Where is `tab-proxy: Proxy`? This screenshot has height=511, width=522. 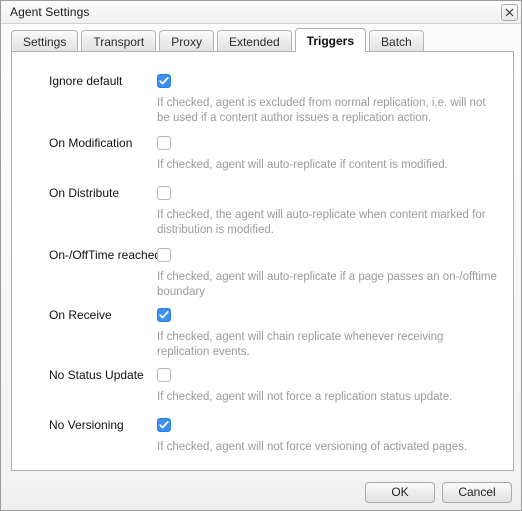 tab-proxy: Proxy is located at coordinates (186, 41).